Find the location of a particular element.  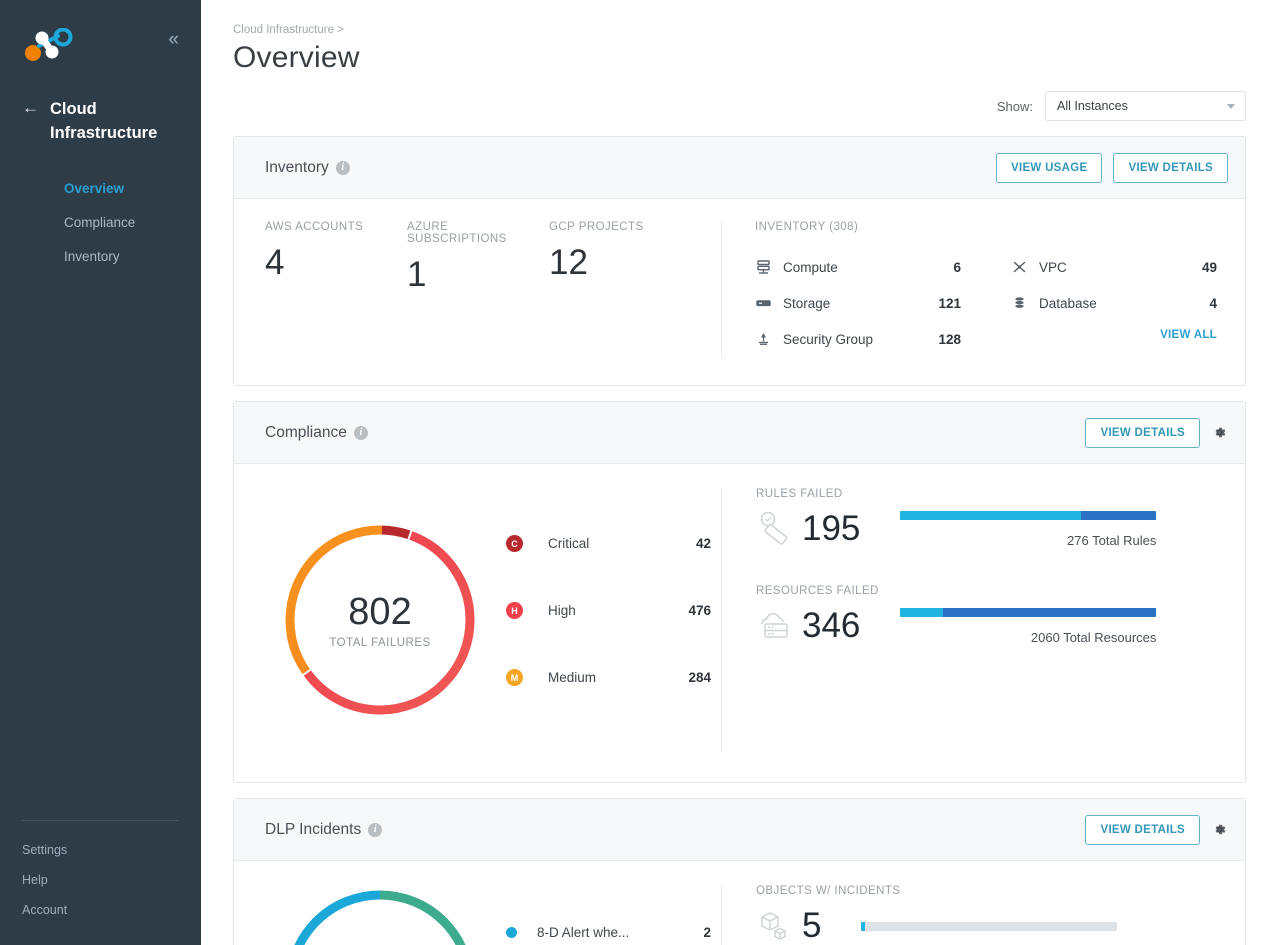

dlp-body: 8-D Alert whe... 2 OBJECTS W/ INCIDENTS is located at coordinates (739, 903).